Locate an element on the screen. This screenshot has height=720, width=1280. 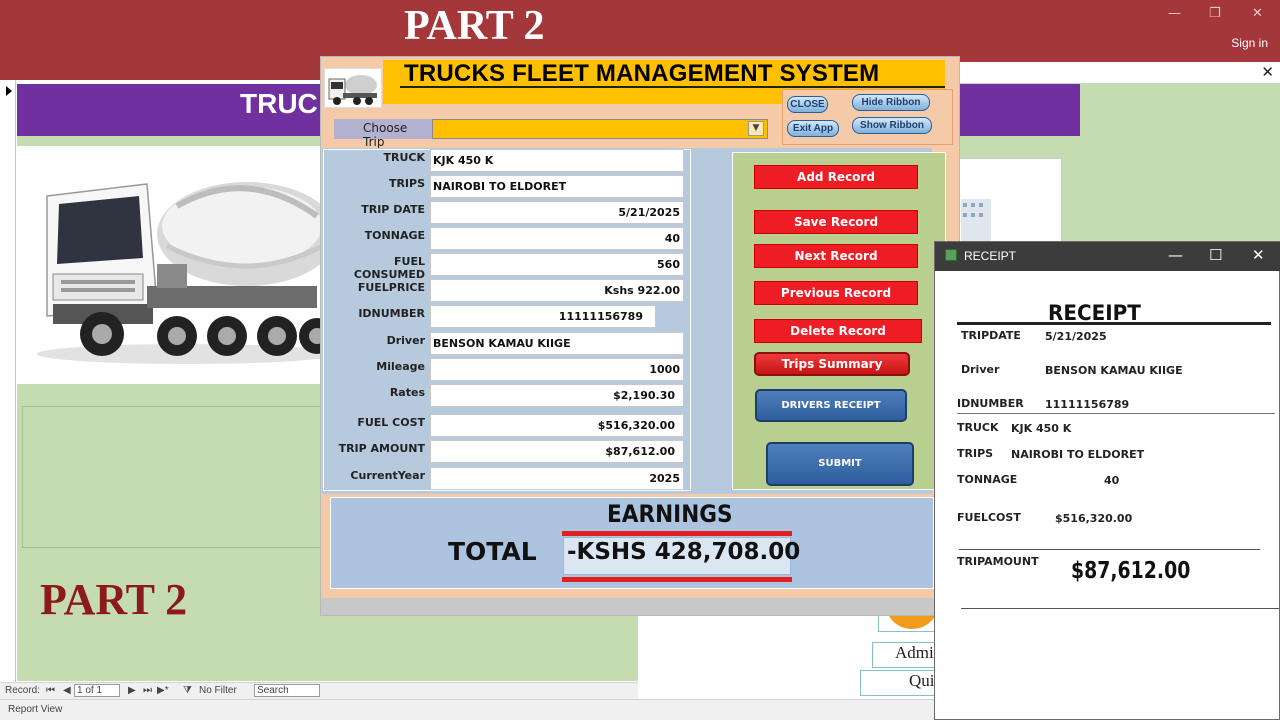
truck-logo-icon is located at coordinates (353, 88).